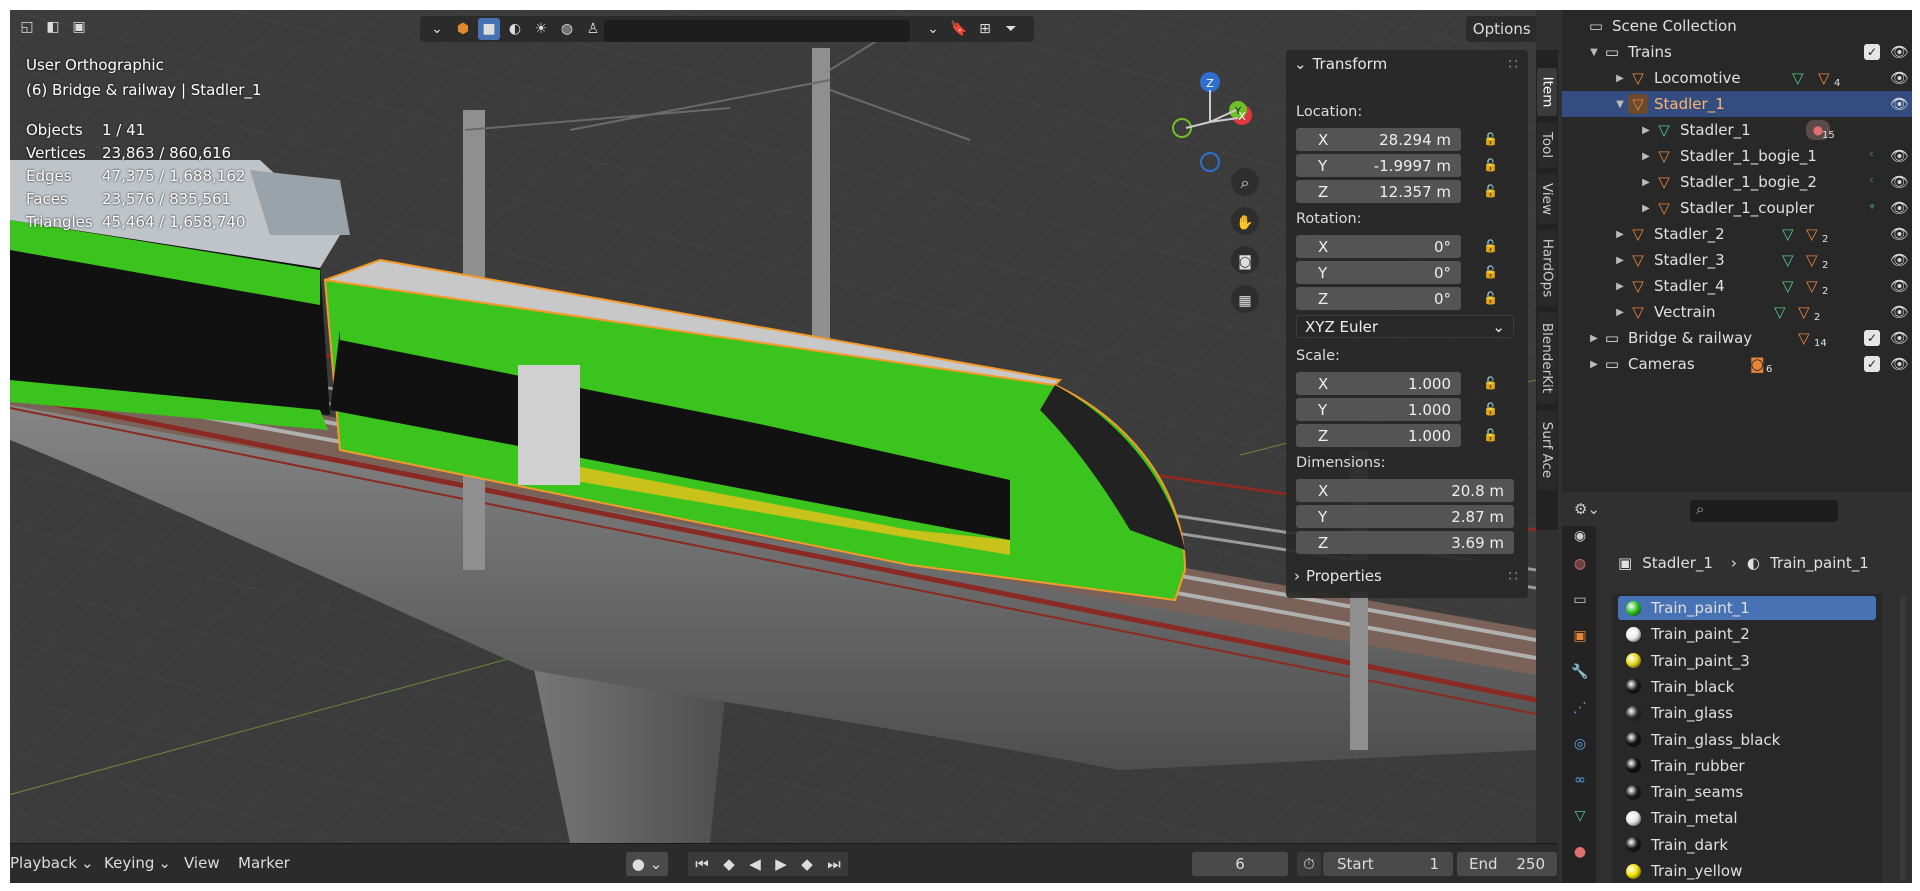 Image resolution: width=1920 pixels, height=891 pixels. I want to click on drag-handle-icon: ∷, so click(1513, 576).